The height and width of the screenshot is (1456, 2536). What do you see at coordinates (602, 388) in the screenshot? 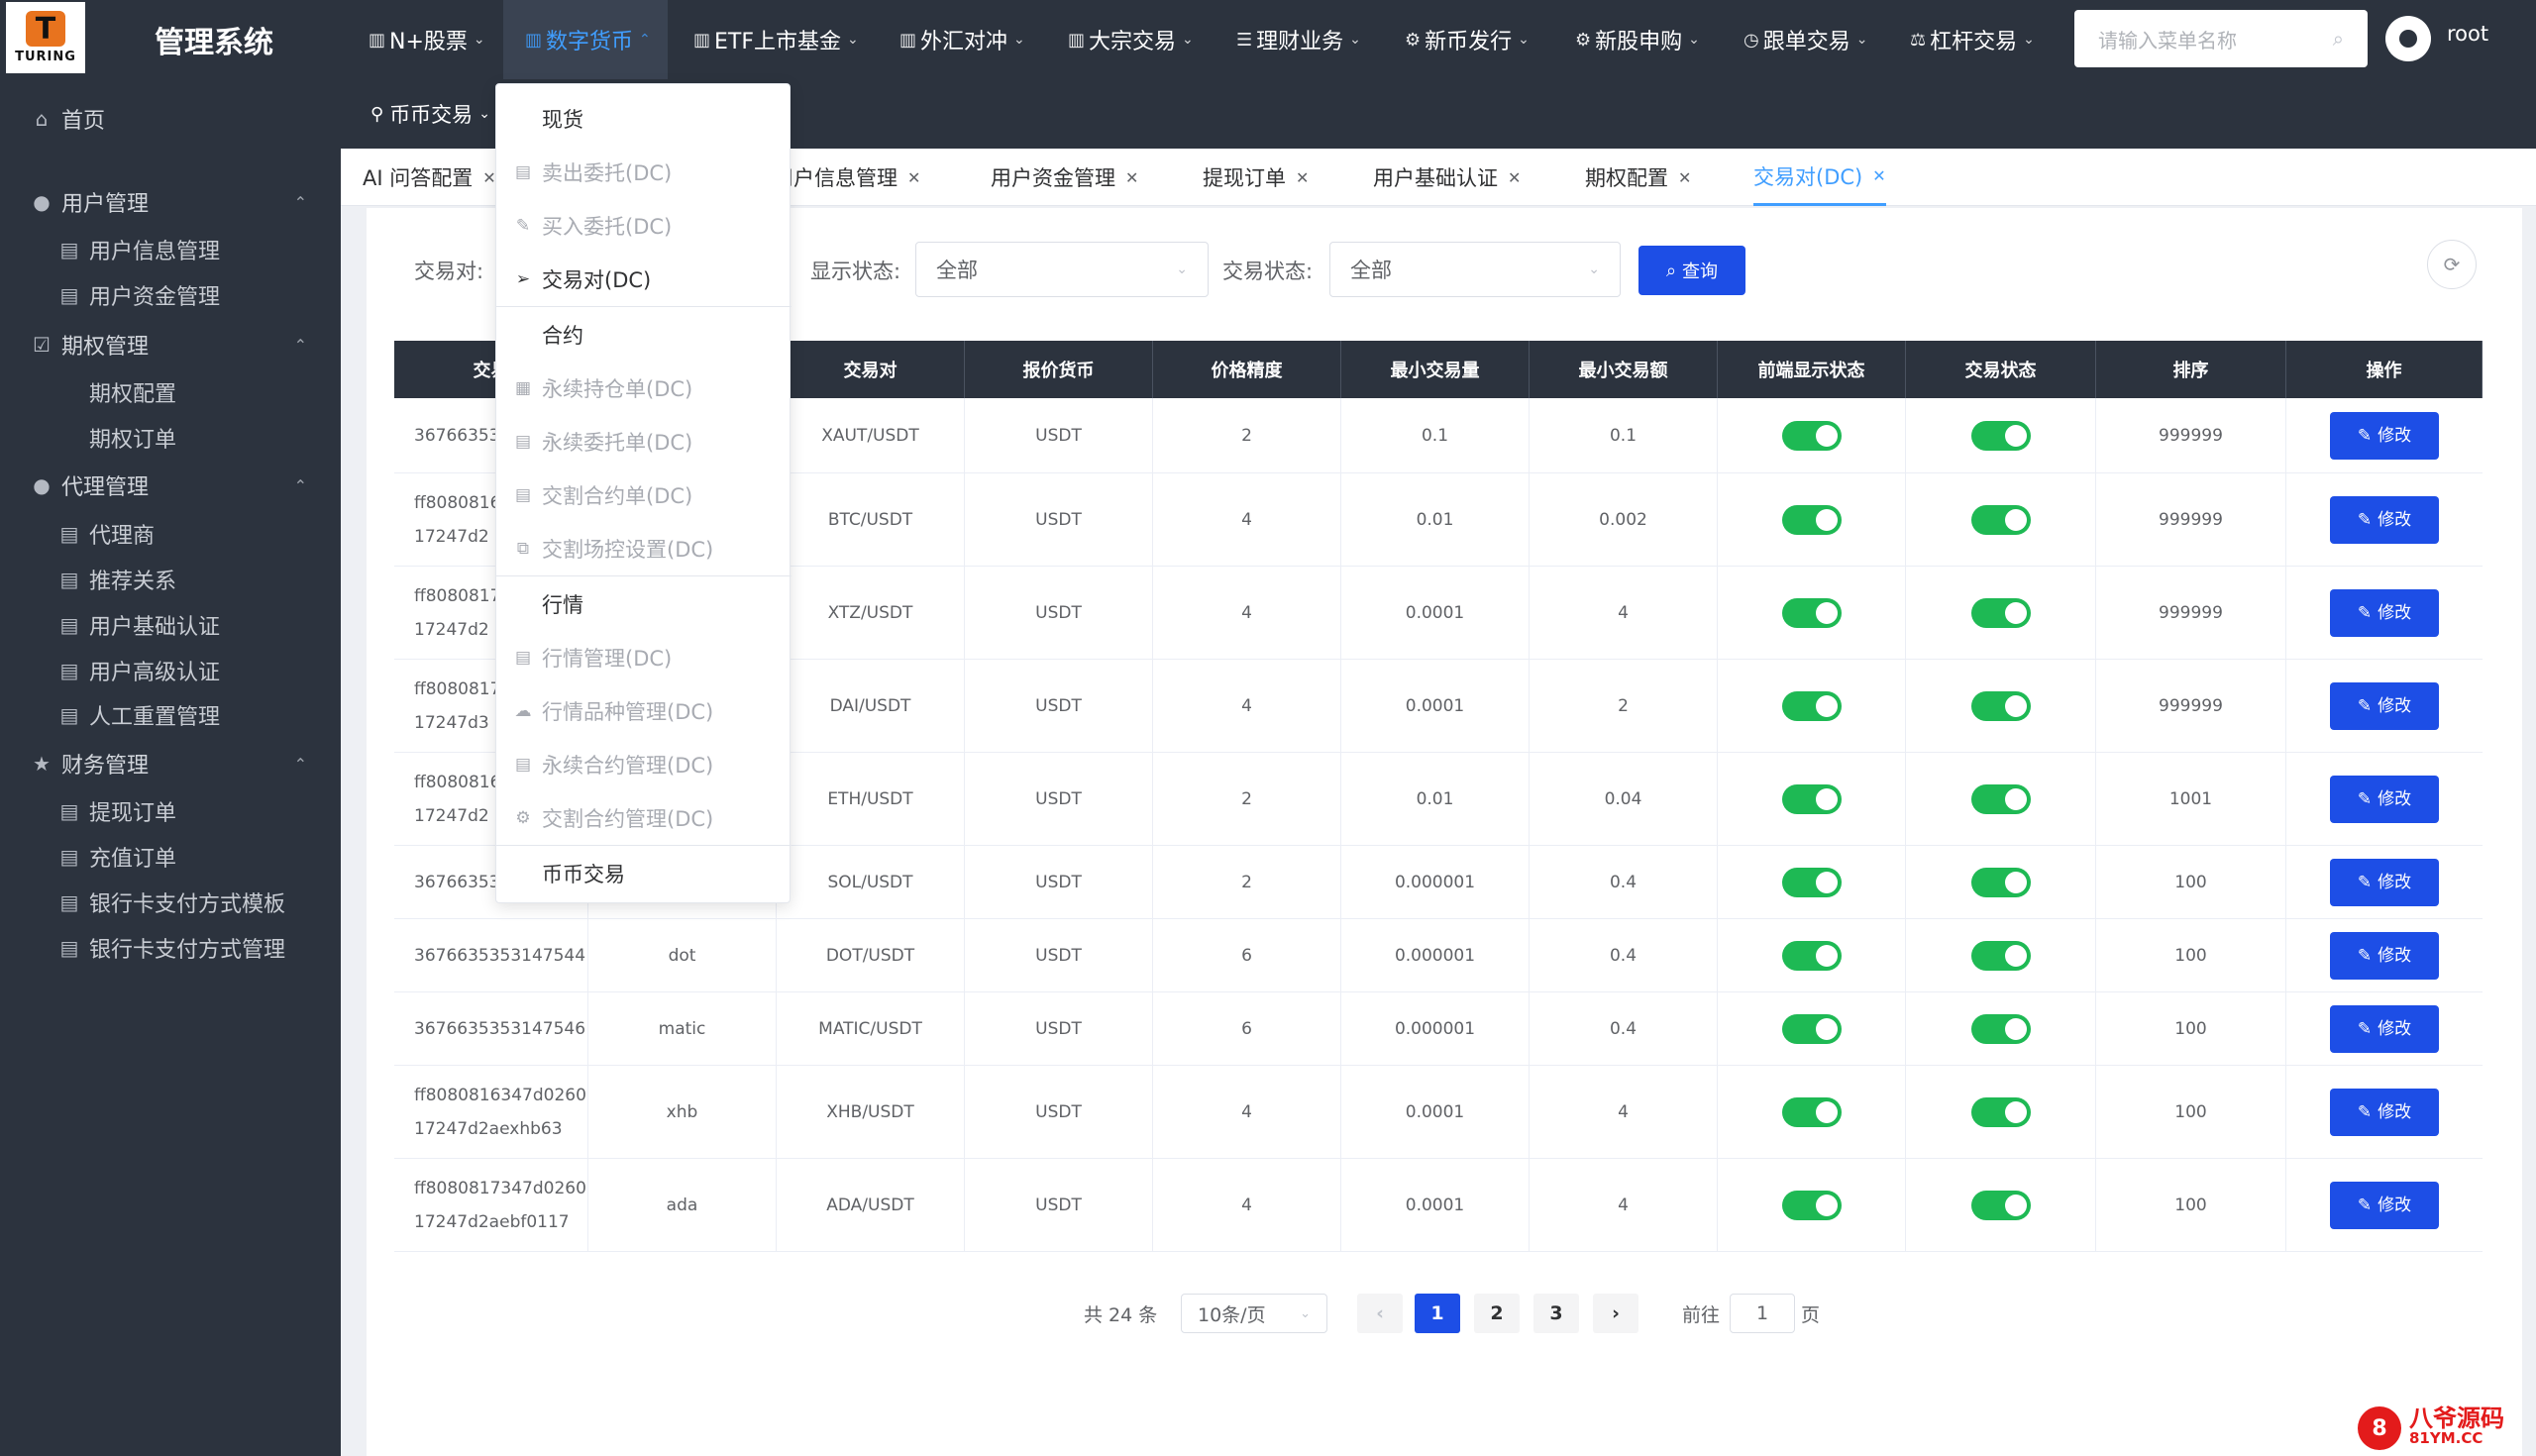
I see `menu-item: ▦ 永续持仓单(DC)` at bounding box center [602, 388].